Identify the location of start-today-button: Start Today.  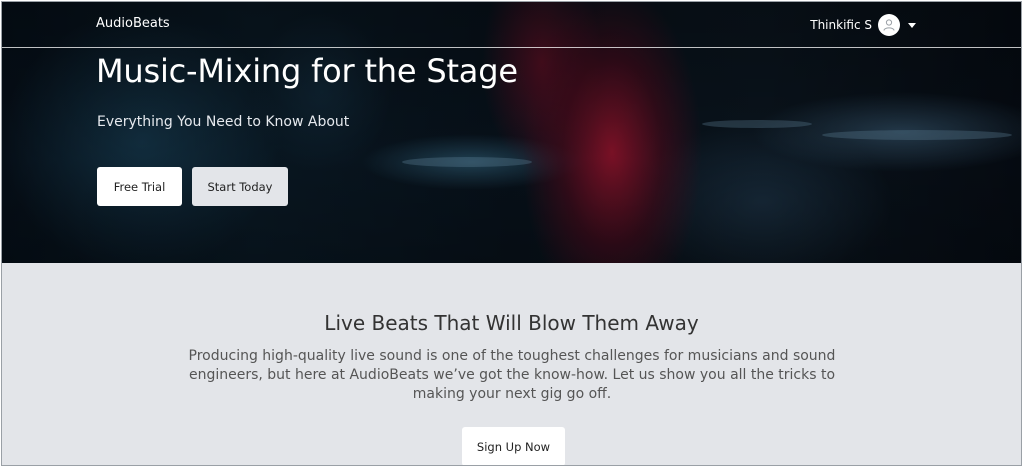
(240, 186).